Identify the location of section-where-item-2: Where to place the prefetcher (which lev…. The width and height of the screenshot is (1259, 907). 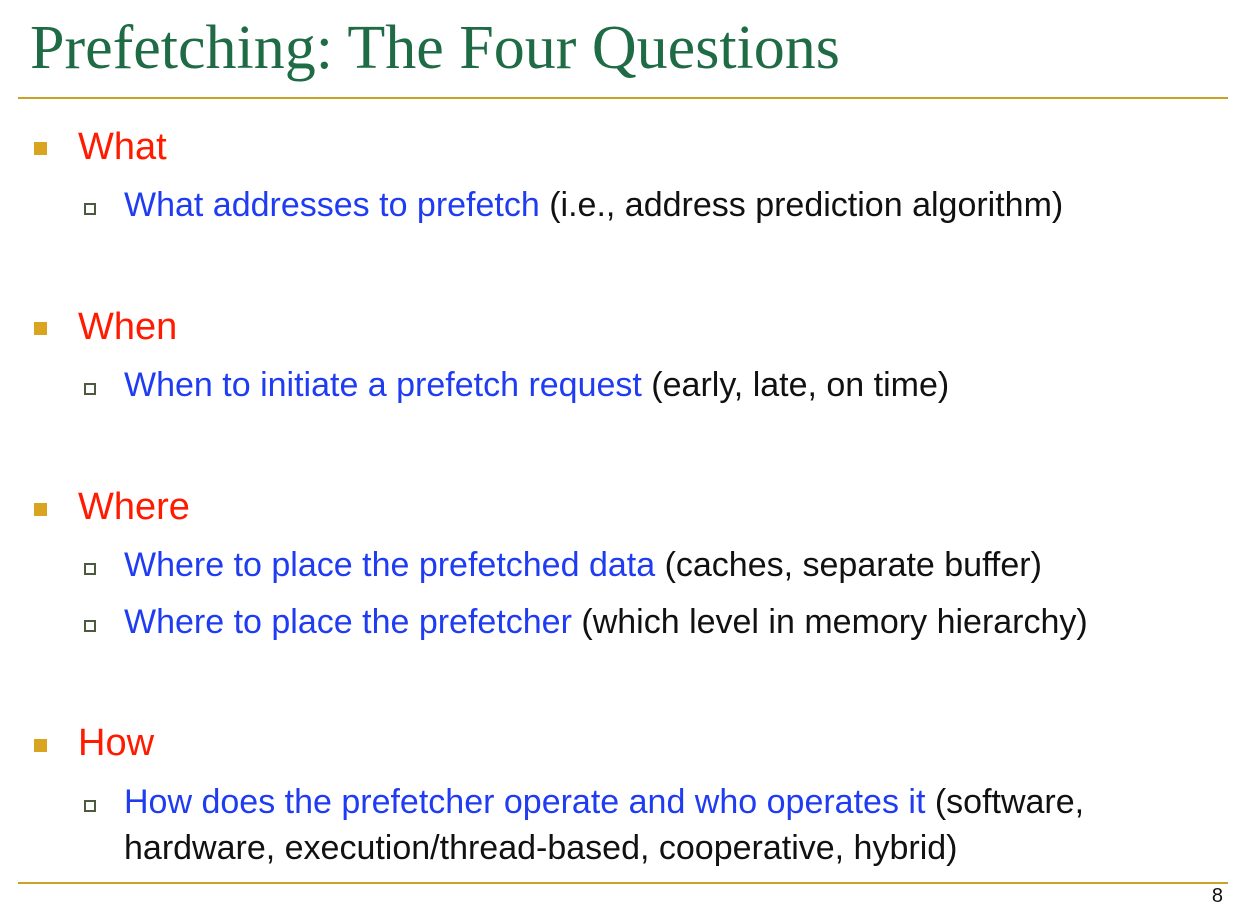
(606, 622).